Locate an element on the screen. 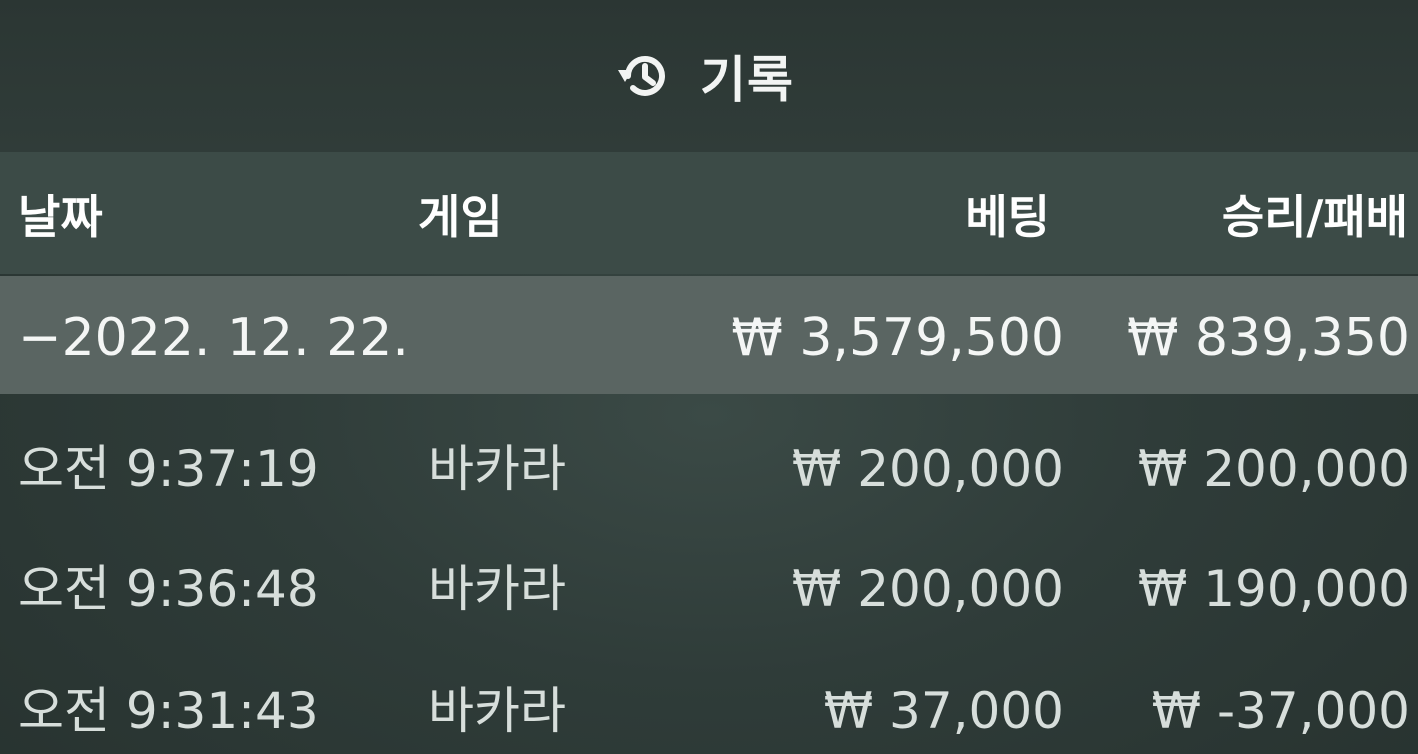 The image size is (1418, 754). row-time: 오전 9:31:43 is located at coordinates (168, 711).